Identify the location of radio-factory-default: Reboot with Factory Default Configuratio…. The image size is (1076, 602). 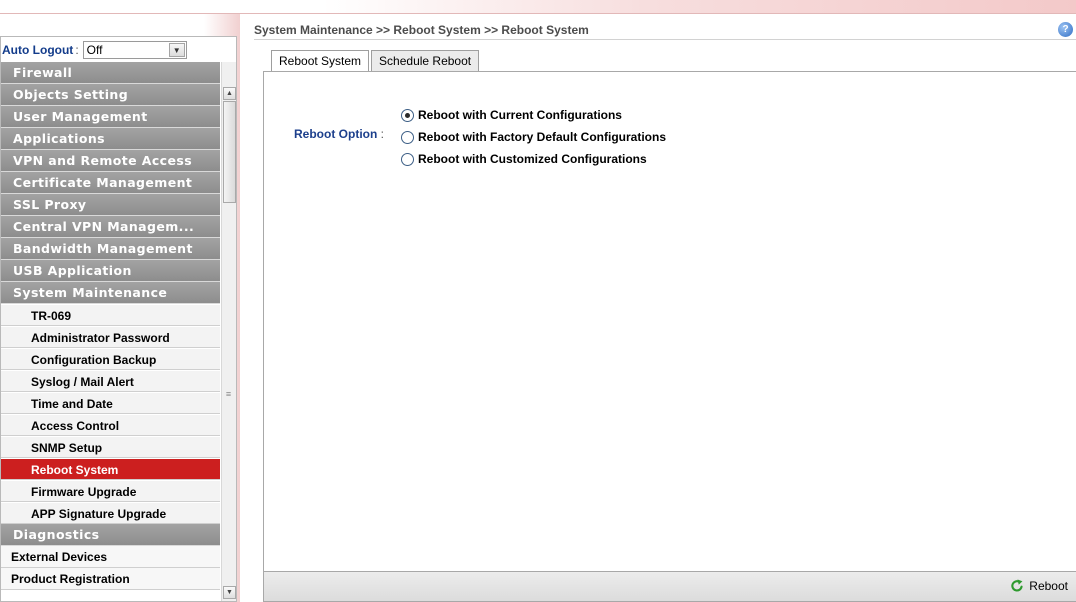
(533, 137).